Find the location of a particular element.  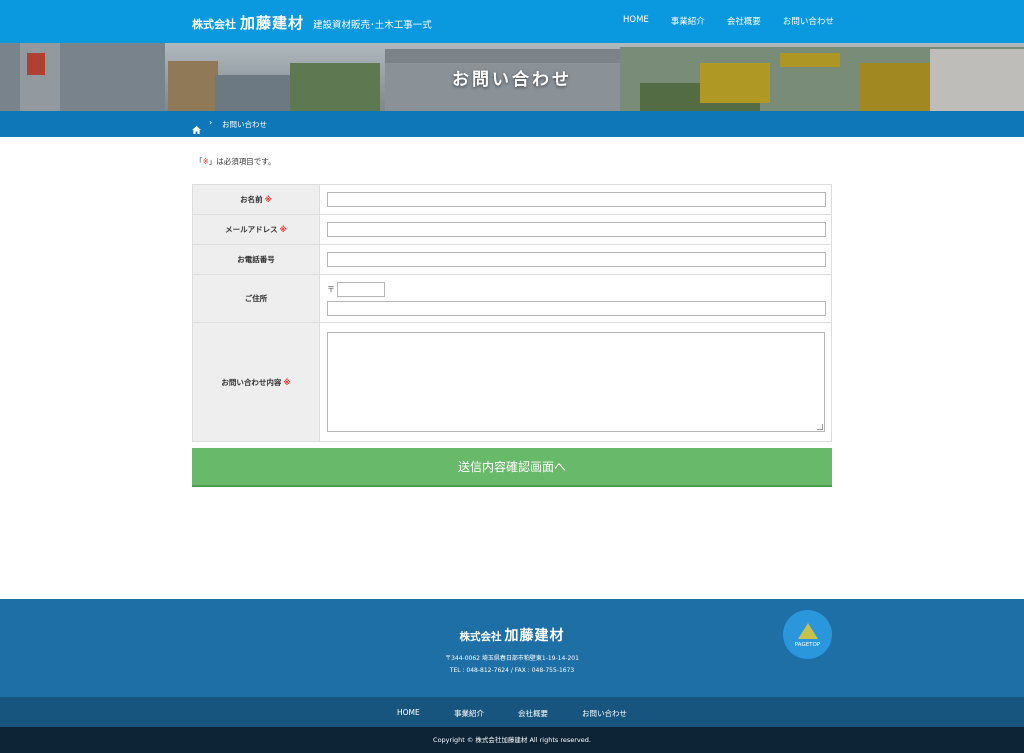

name-input is located at coordinates (576, 199).